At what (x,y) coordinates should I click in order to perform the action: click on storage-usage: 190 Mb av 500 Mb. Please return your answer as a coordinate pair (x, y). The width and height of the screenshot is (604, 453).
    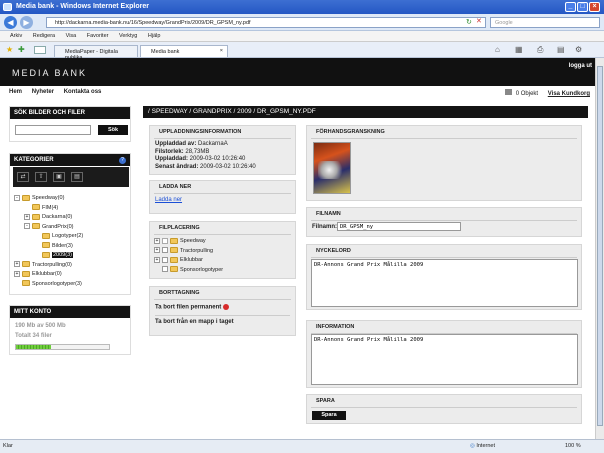
    Looking at the image, I should click on (40, 326).